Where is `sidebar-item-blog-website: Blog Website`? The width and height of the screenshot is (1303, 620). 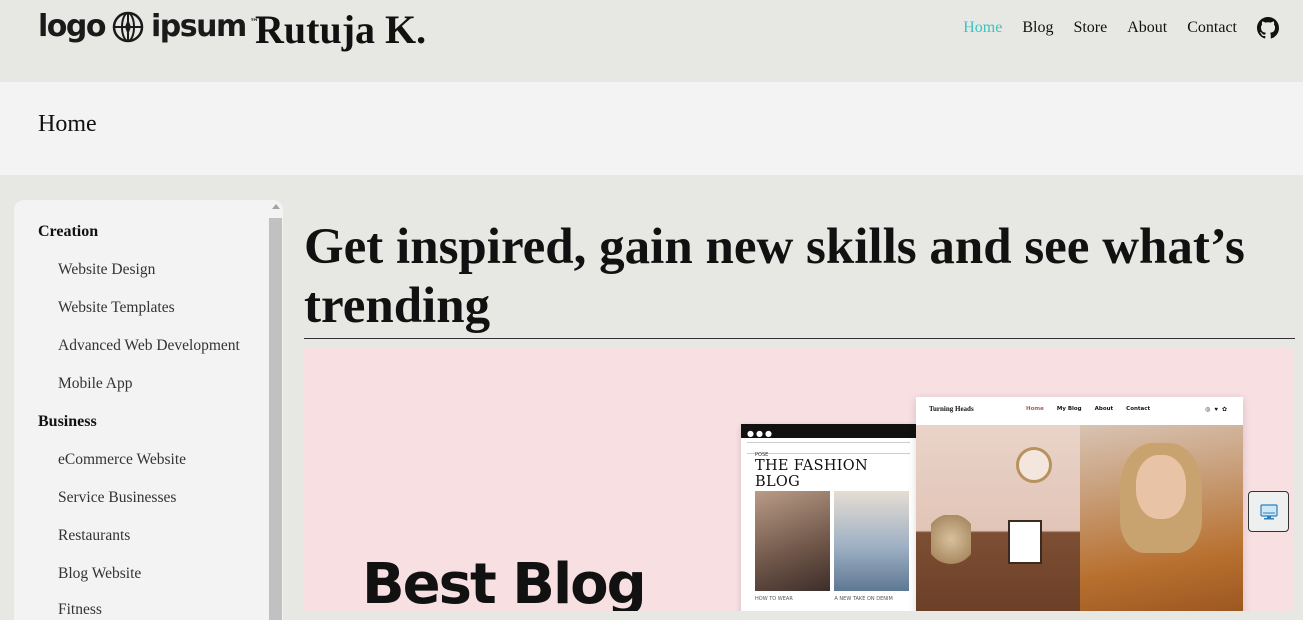 sidebar-item-blog-website: Blog Website is located at coordinates (99, 574).